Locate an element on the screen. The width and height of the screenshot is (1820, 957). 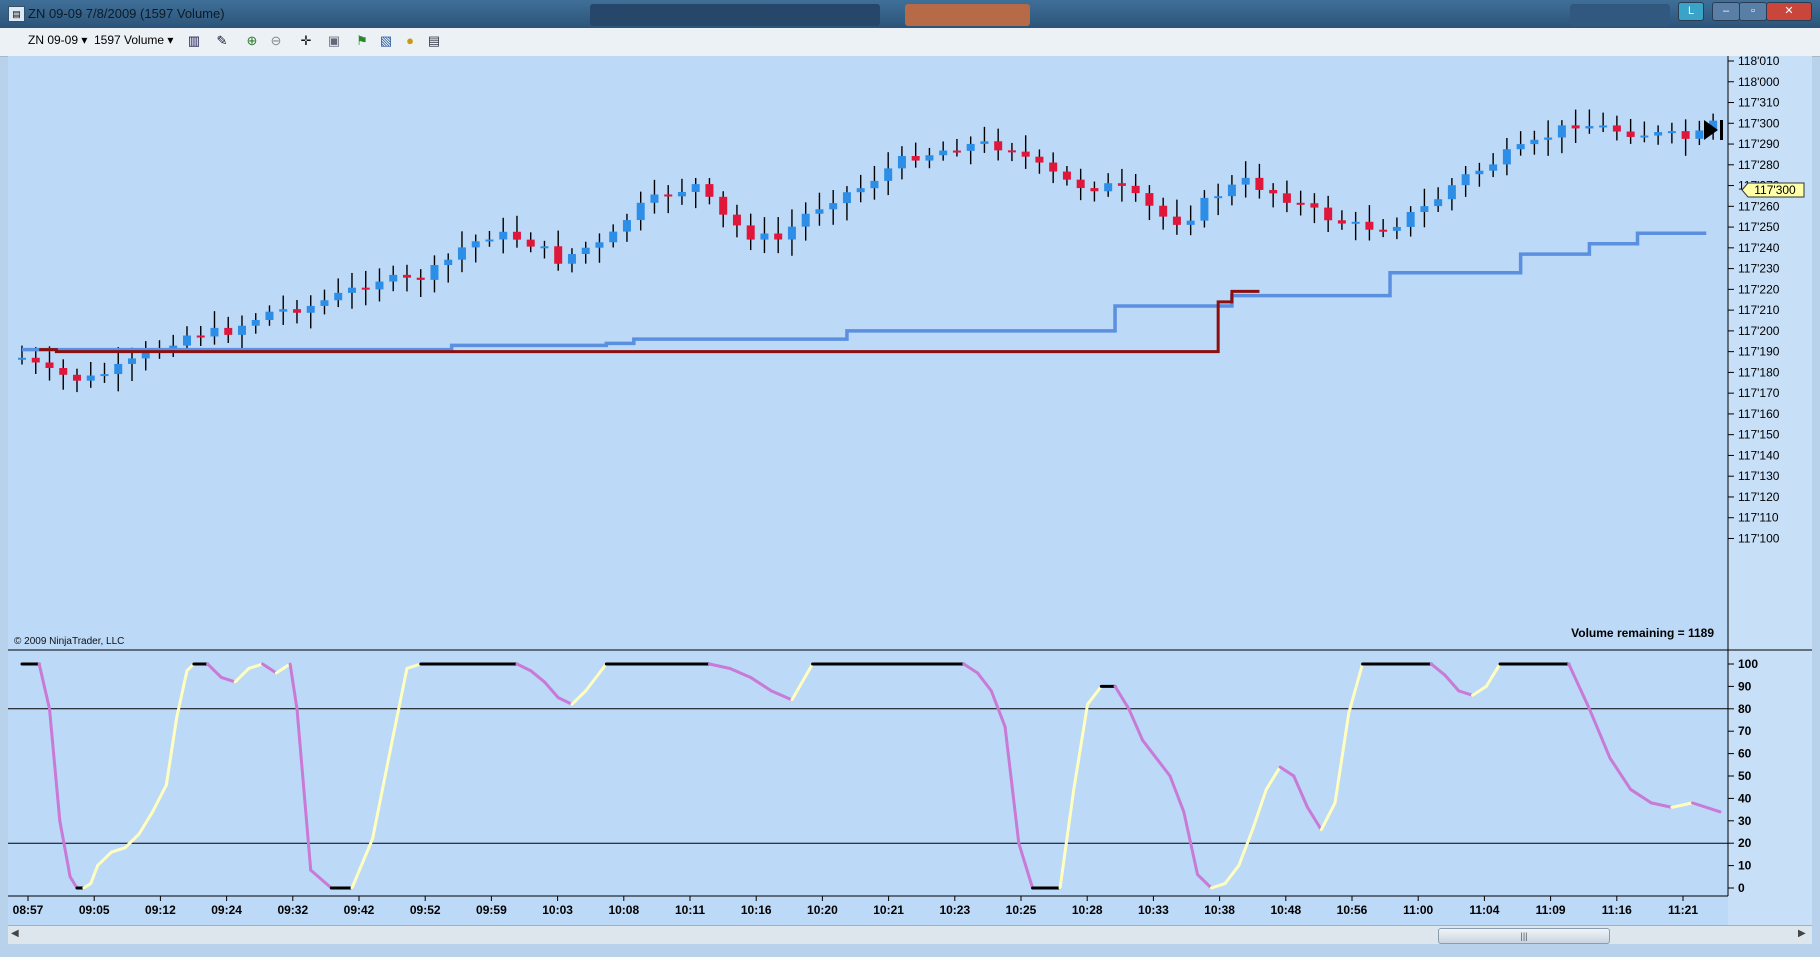
close-button: ✕ is located at coordinates (1789, 11).